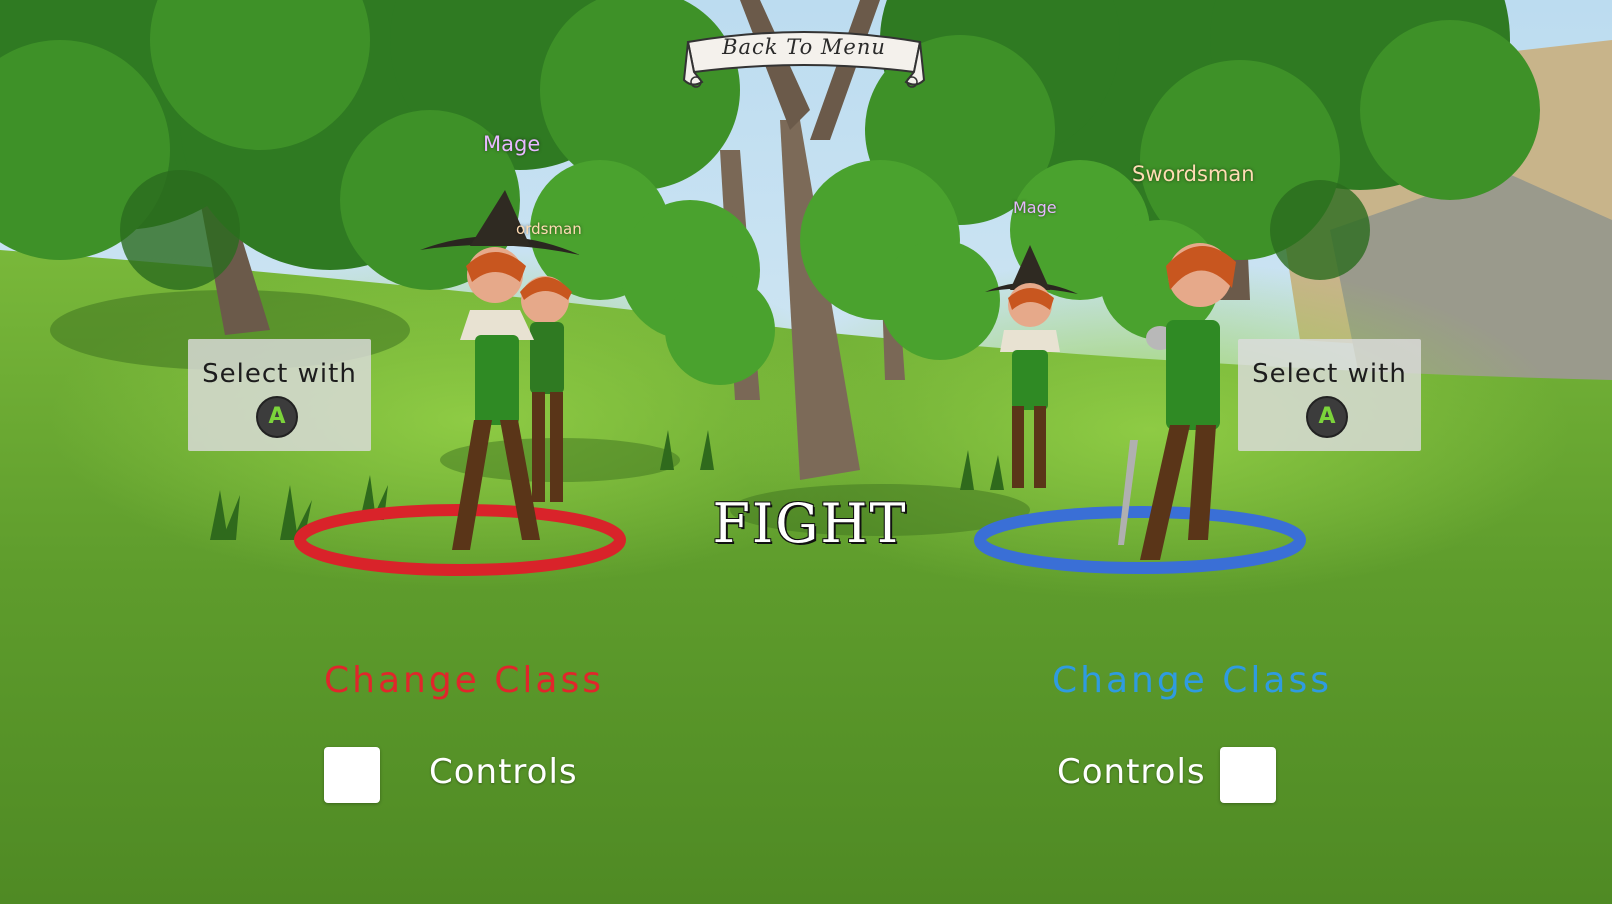 The height and width of the screenshot is (904, 1612). I want to click on swordsman-name-tag-left: ordsman, so click(549, 229).